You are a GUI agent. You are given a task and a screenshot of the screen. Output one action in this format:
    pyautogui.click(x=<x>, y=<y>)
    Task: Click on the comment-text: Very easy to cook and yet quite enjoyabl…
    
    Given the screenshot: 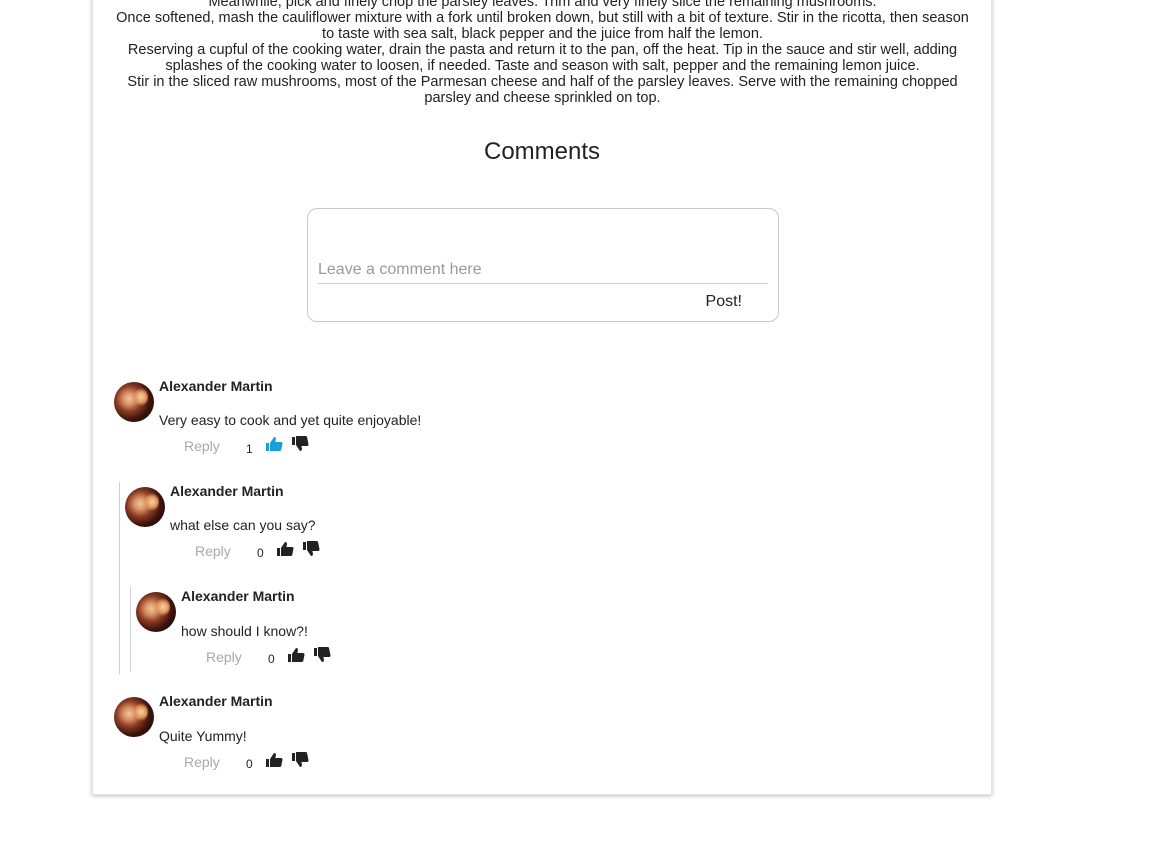 What is the action you would take?
    pyautogui.click(x=290, y=420)
    